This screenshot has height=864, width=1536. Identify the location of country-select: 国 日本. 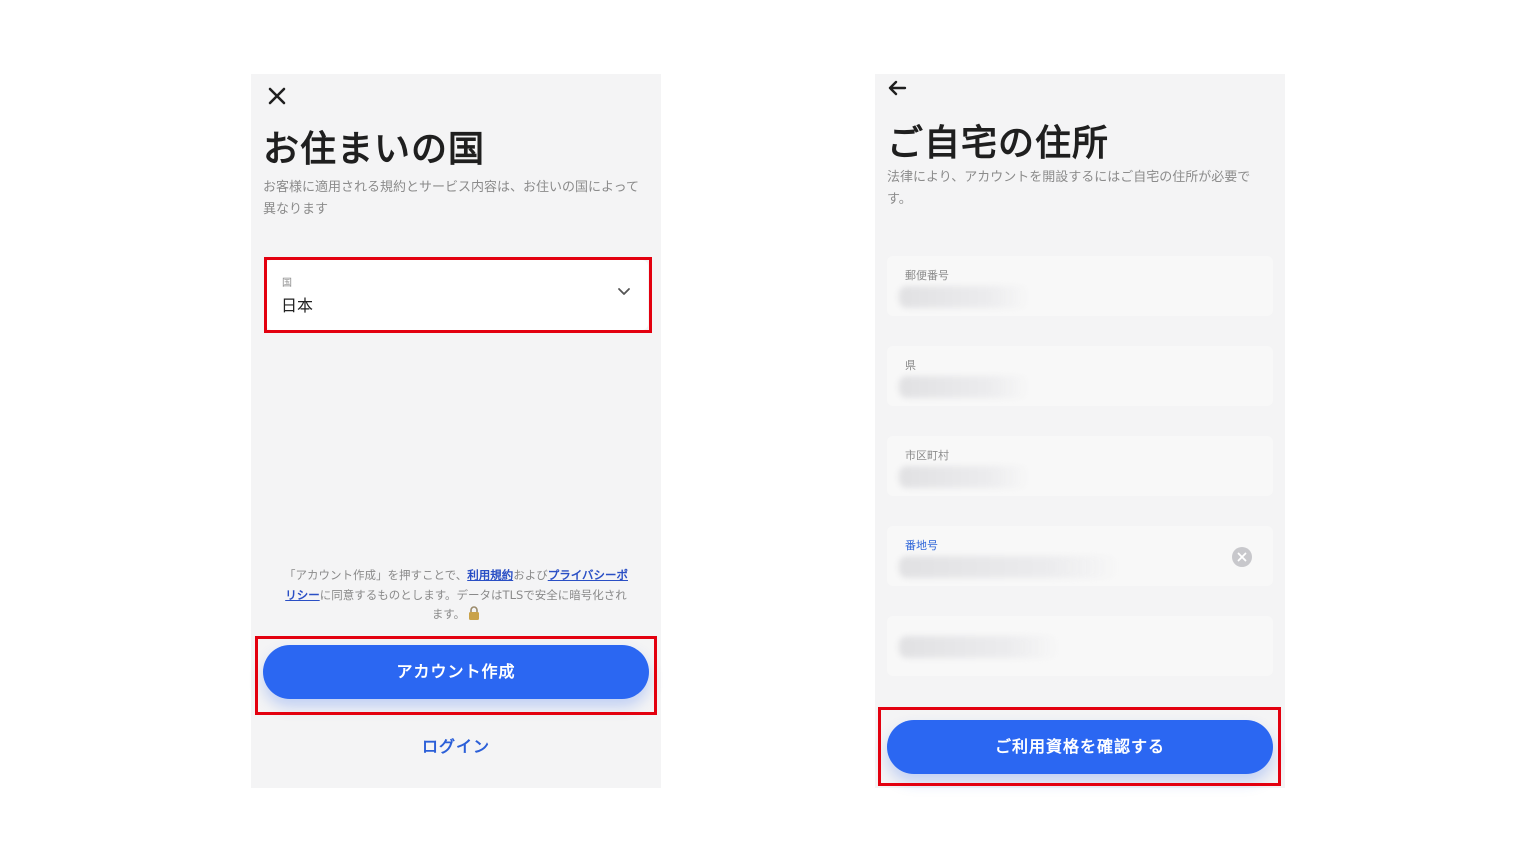
(457, 295).